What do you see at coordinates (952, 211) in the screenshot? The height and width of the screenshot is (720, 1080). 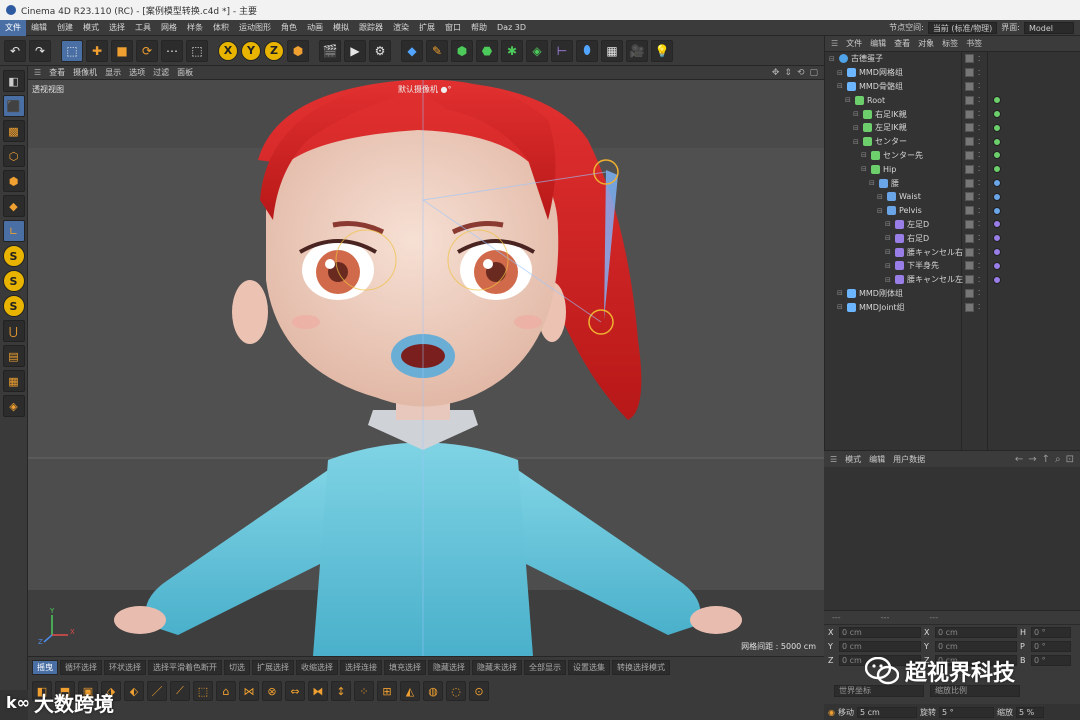 I see `tree-row: ⊟ Pelvis ⁚` at bounding box center [952, 211].